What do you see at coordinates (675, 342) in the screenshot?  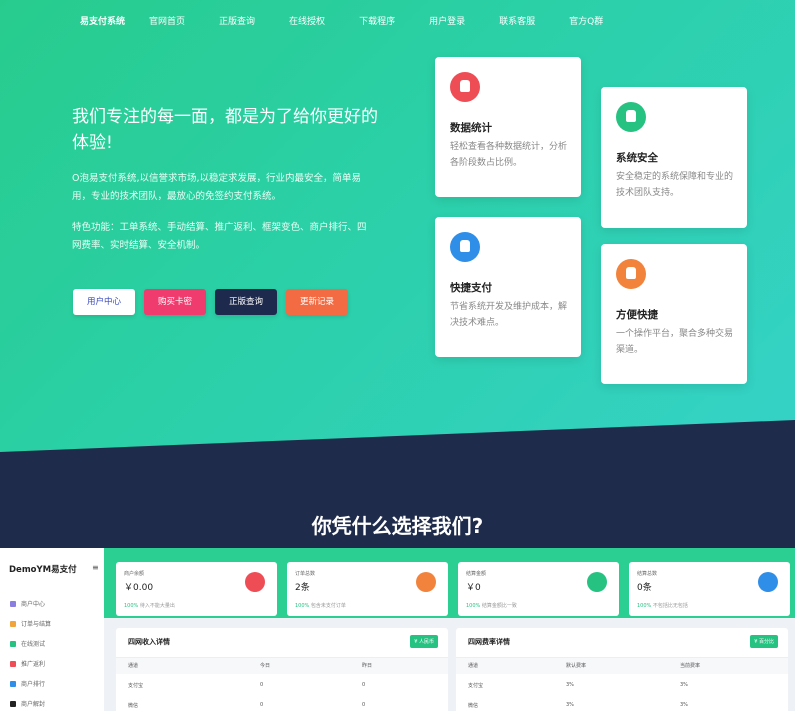 I see `card-description: 一个操作平台，聚合多种交易渠道。` at bounding box center [675, 342].